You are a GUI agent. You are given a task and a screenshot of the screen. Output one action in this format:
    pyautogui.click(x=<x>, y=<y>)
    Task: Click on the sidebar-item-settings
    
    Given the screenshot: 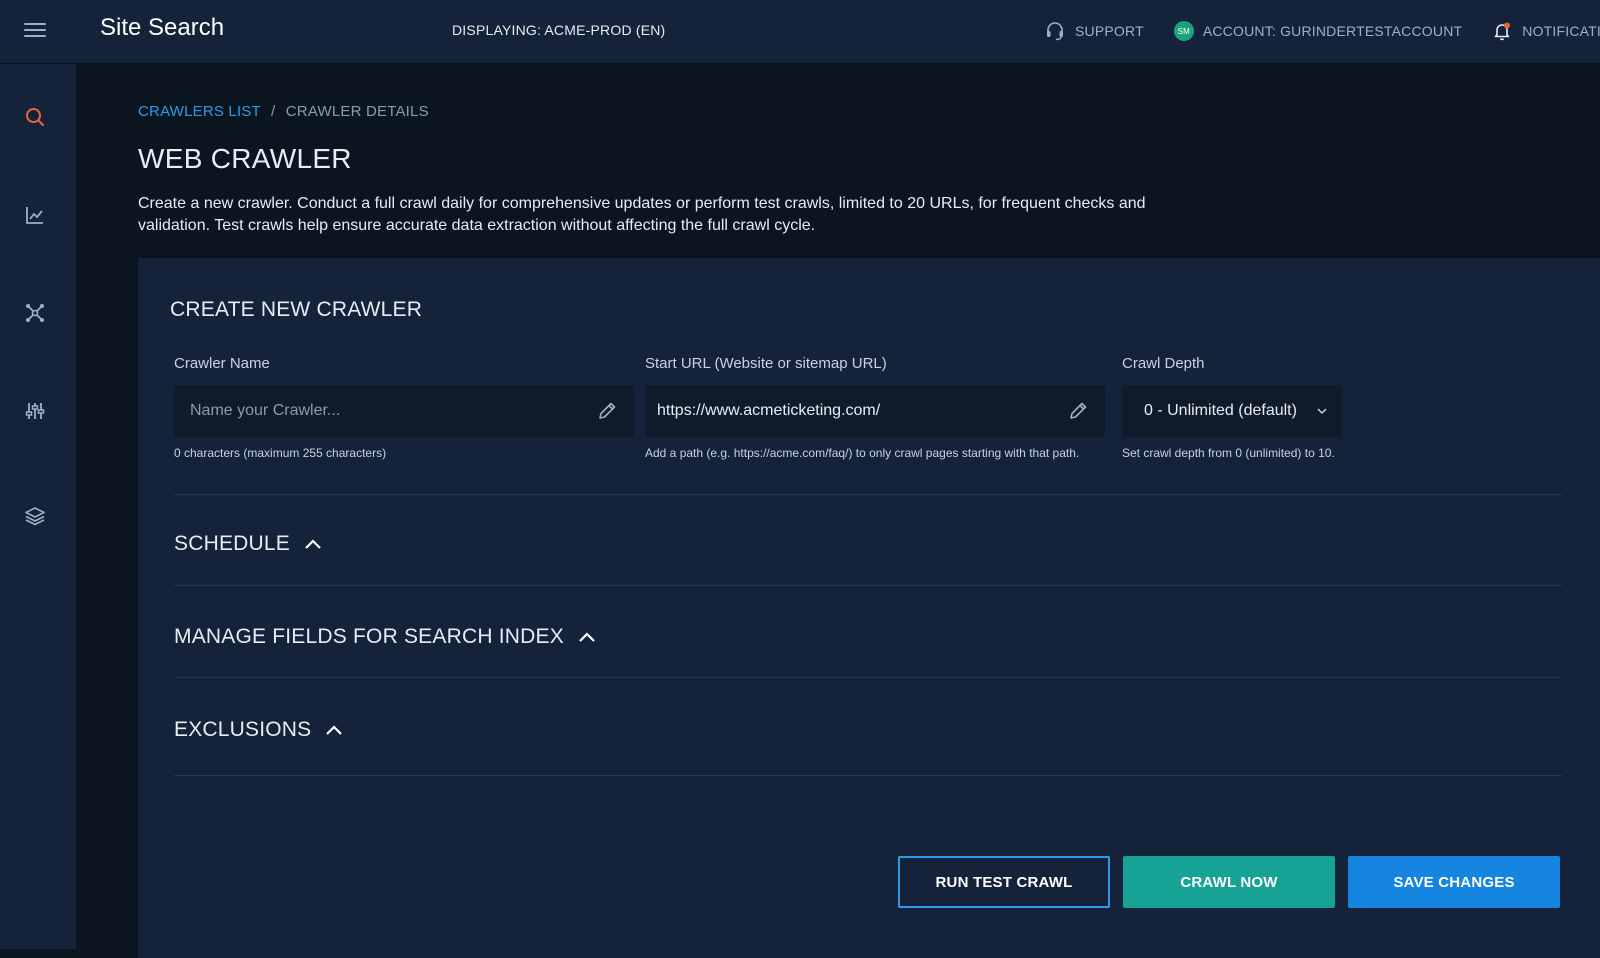 What is the action you would take?
    pyautogui.click(x=35, y=411)
    